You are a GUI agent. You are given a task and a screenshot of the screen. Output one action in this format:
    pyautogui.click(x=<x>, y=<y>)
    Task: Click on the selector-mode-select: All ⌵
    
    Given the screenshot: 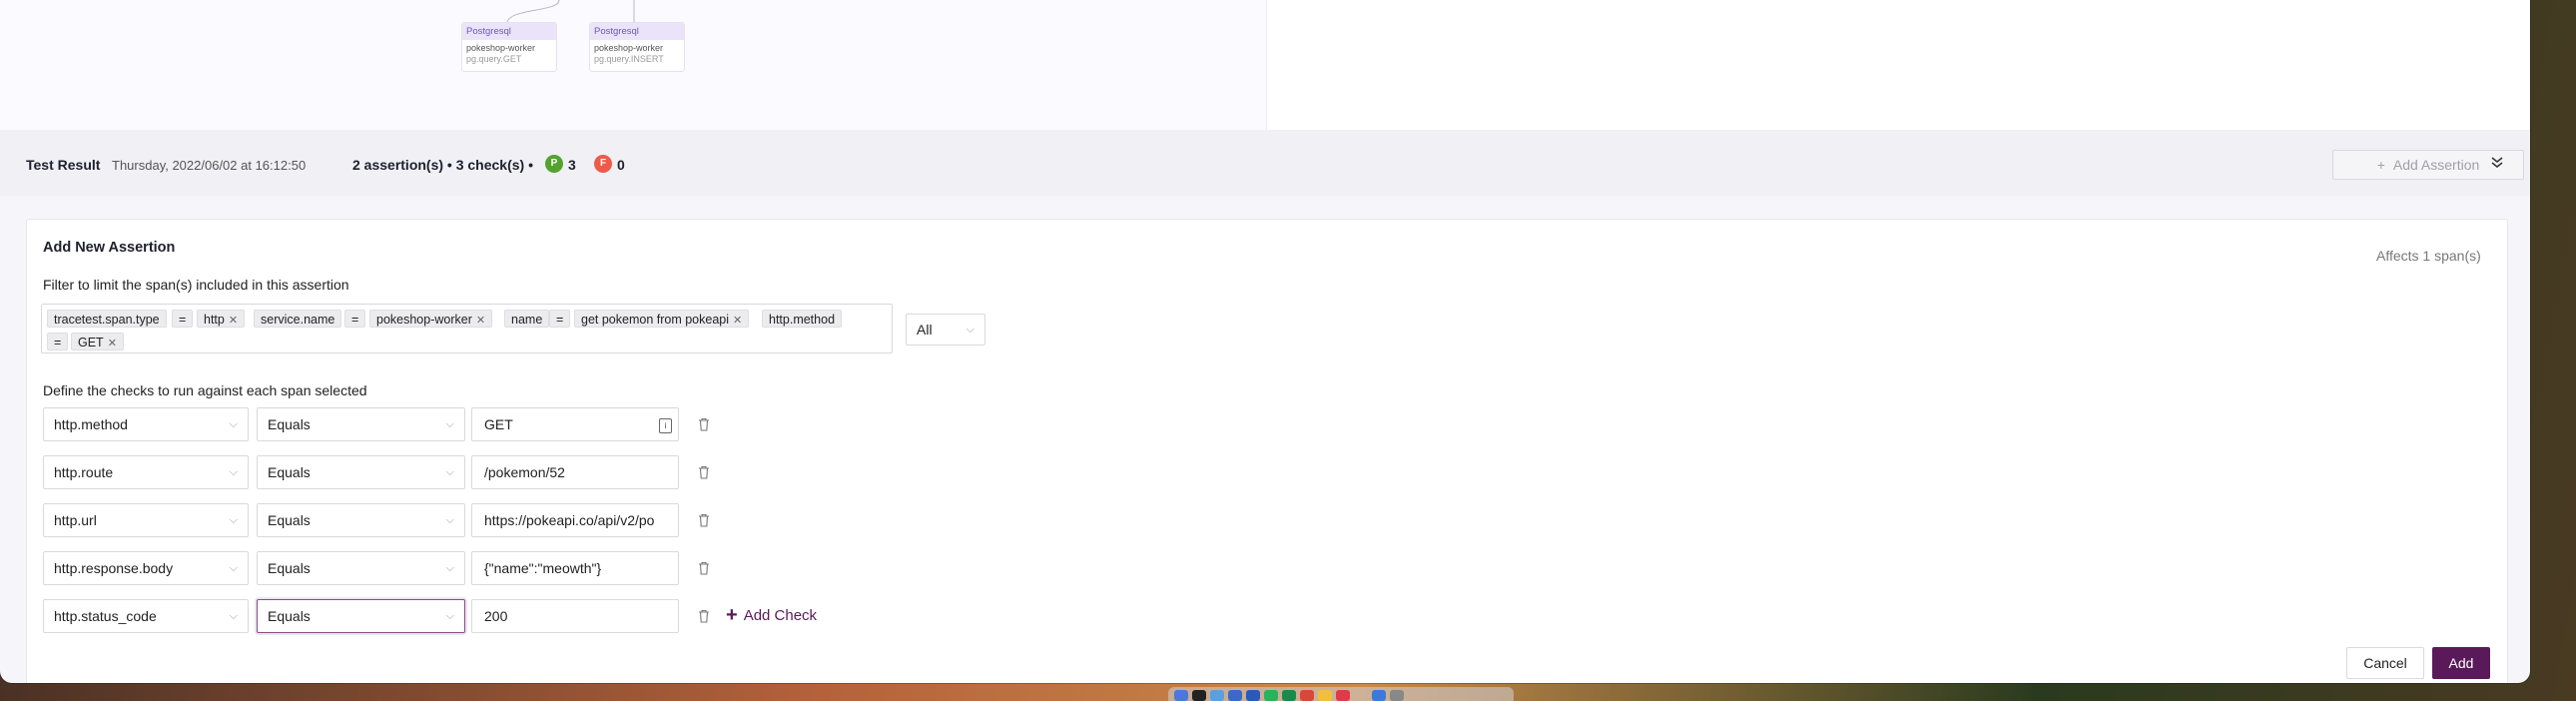 What is the action you would take?
    pyautogui.click(x=945, y=330)
    